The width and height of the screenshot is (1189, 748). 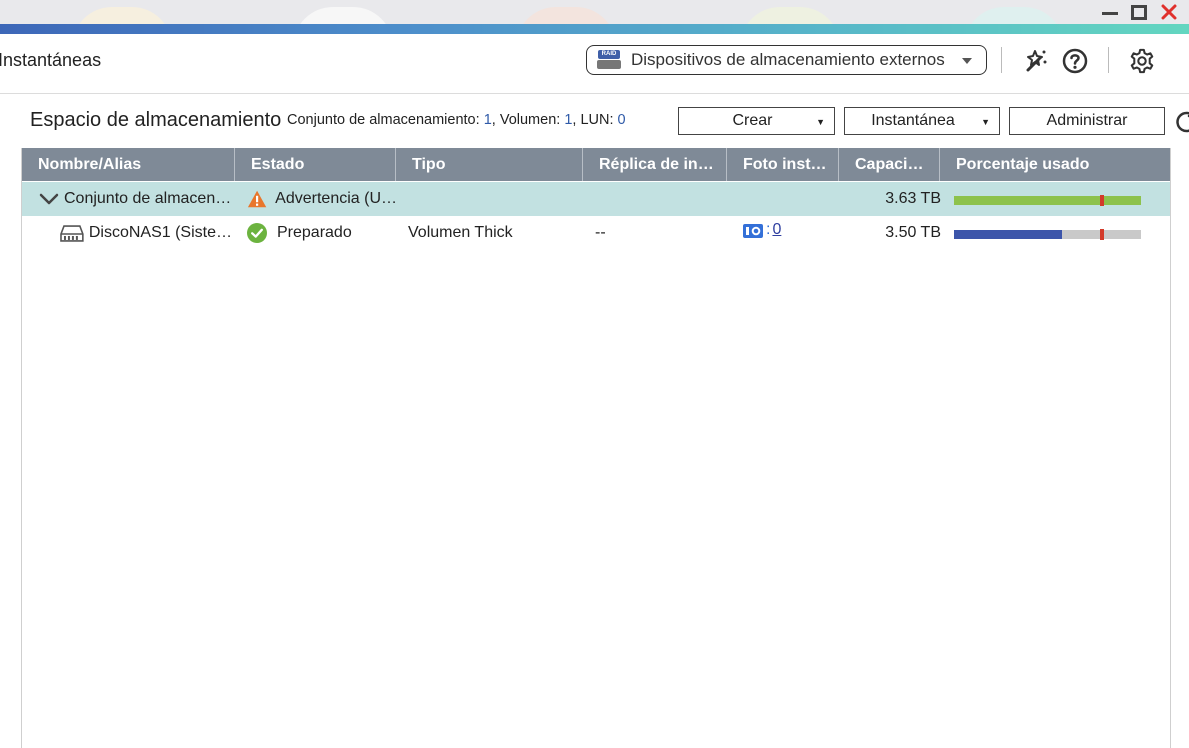 What do you see at coordinates (568, 120) in the screenshot?
I see `volume-count: 1` at bounding box center [568, 120].